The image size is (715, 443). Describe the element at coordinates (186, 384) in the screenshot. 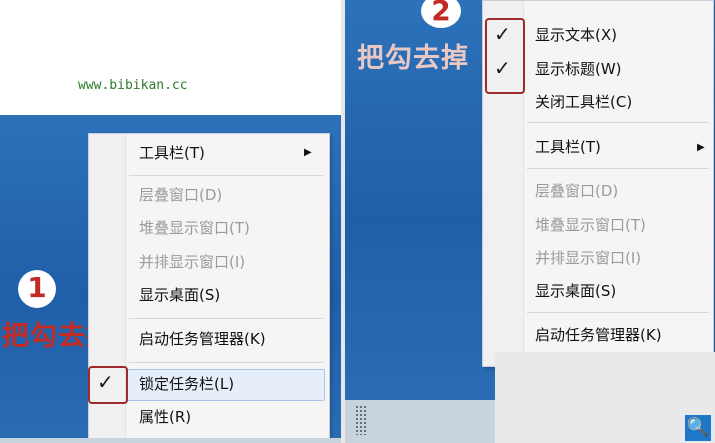

I see `menu-item-lock-taskbar: 锁定任务栏(L)` at that location.